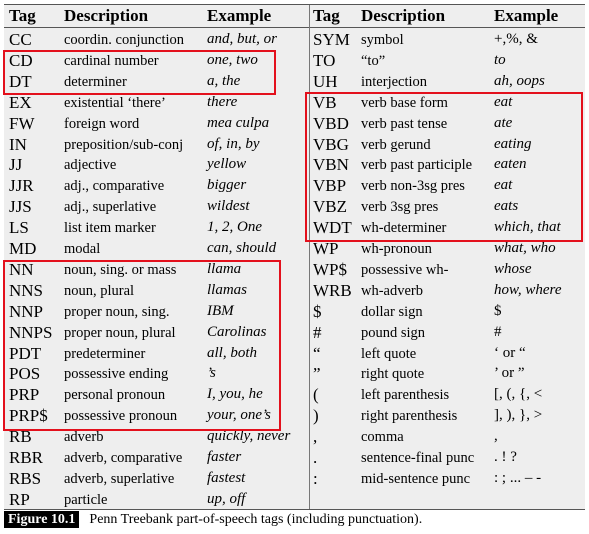  What do you see at coordinates (404, 228) in the screenshot?
I see `right-description-cell: wh-determiner` at bounding box center [404, 228].